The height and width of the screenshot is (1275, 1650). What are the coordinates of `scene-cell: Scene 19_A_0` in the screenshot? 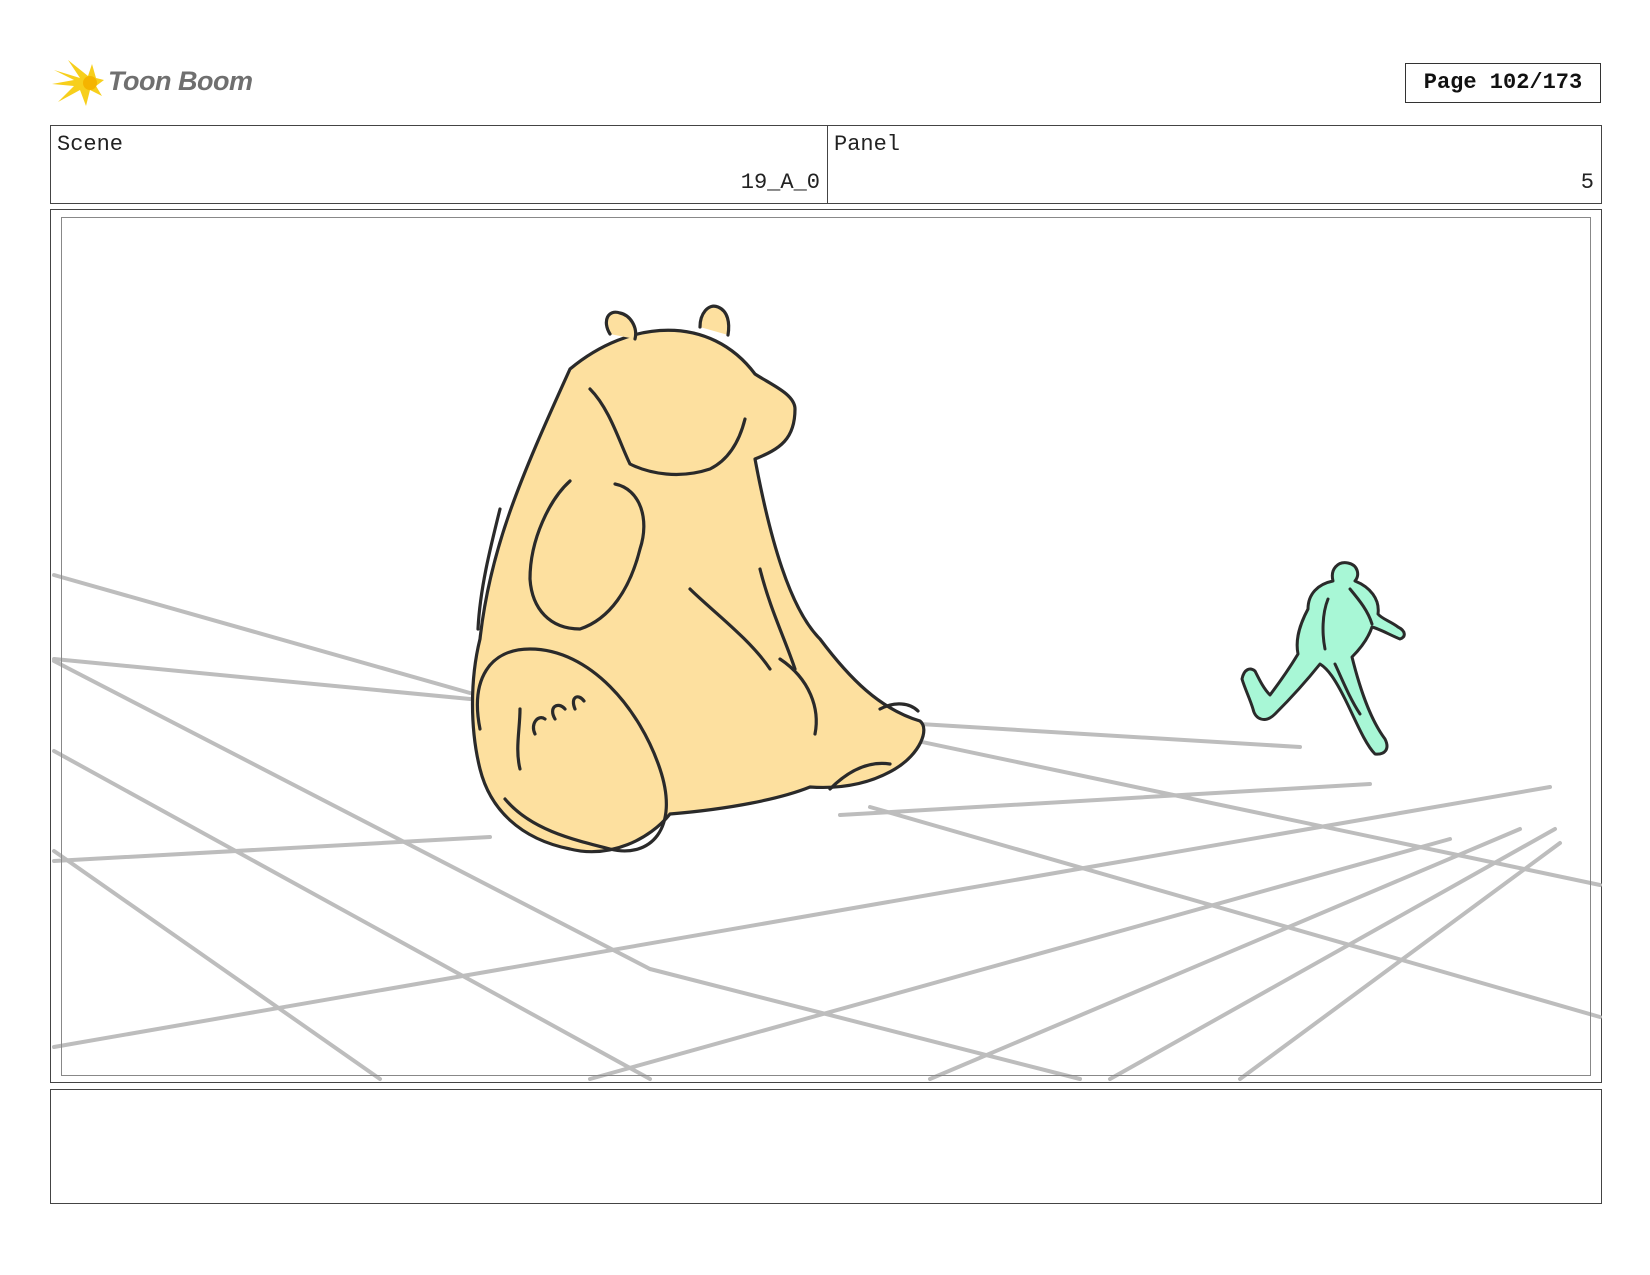 It's located at (439, 164).